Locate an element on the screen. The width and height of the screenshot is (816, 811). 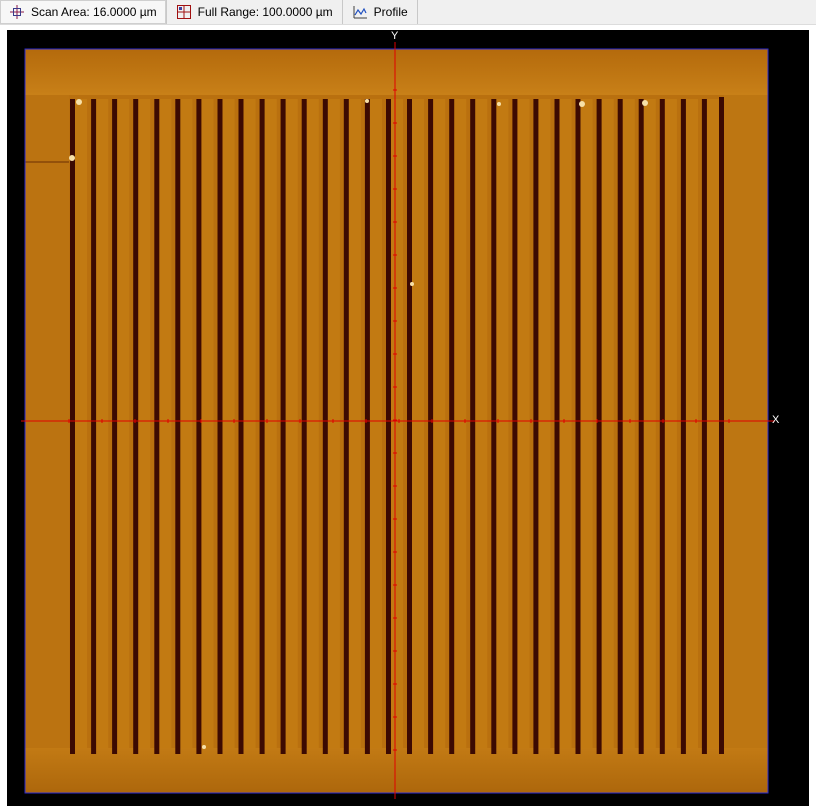
bottom-band is located at coordinates (396, 770).